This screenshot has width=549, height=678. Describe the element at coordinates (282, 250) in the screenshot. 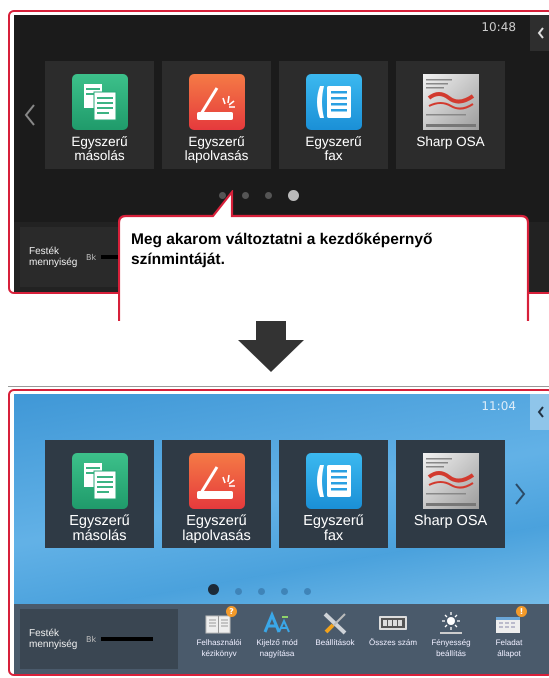

I see `callout-text: Meg akarom változtatni a kezdőképernyő színmintáját.` at that location.